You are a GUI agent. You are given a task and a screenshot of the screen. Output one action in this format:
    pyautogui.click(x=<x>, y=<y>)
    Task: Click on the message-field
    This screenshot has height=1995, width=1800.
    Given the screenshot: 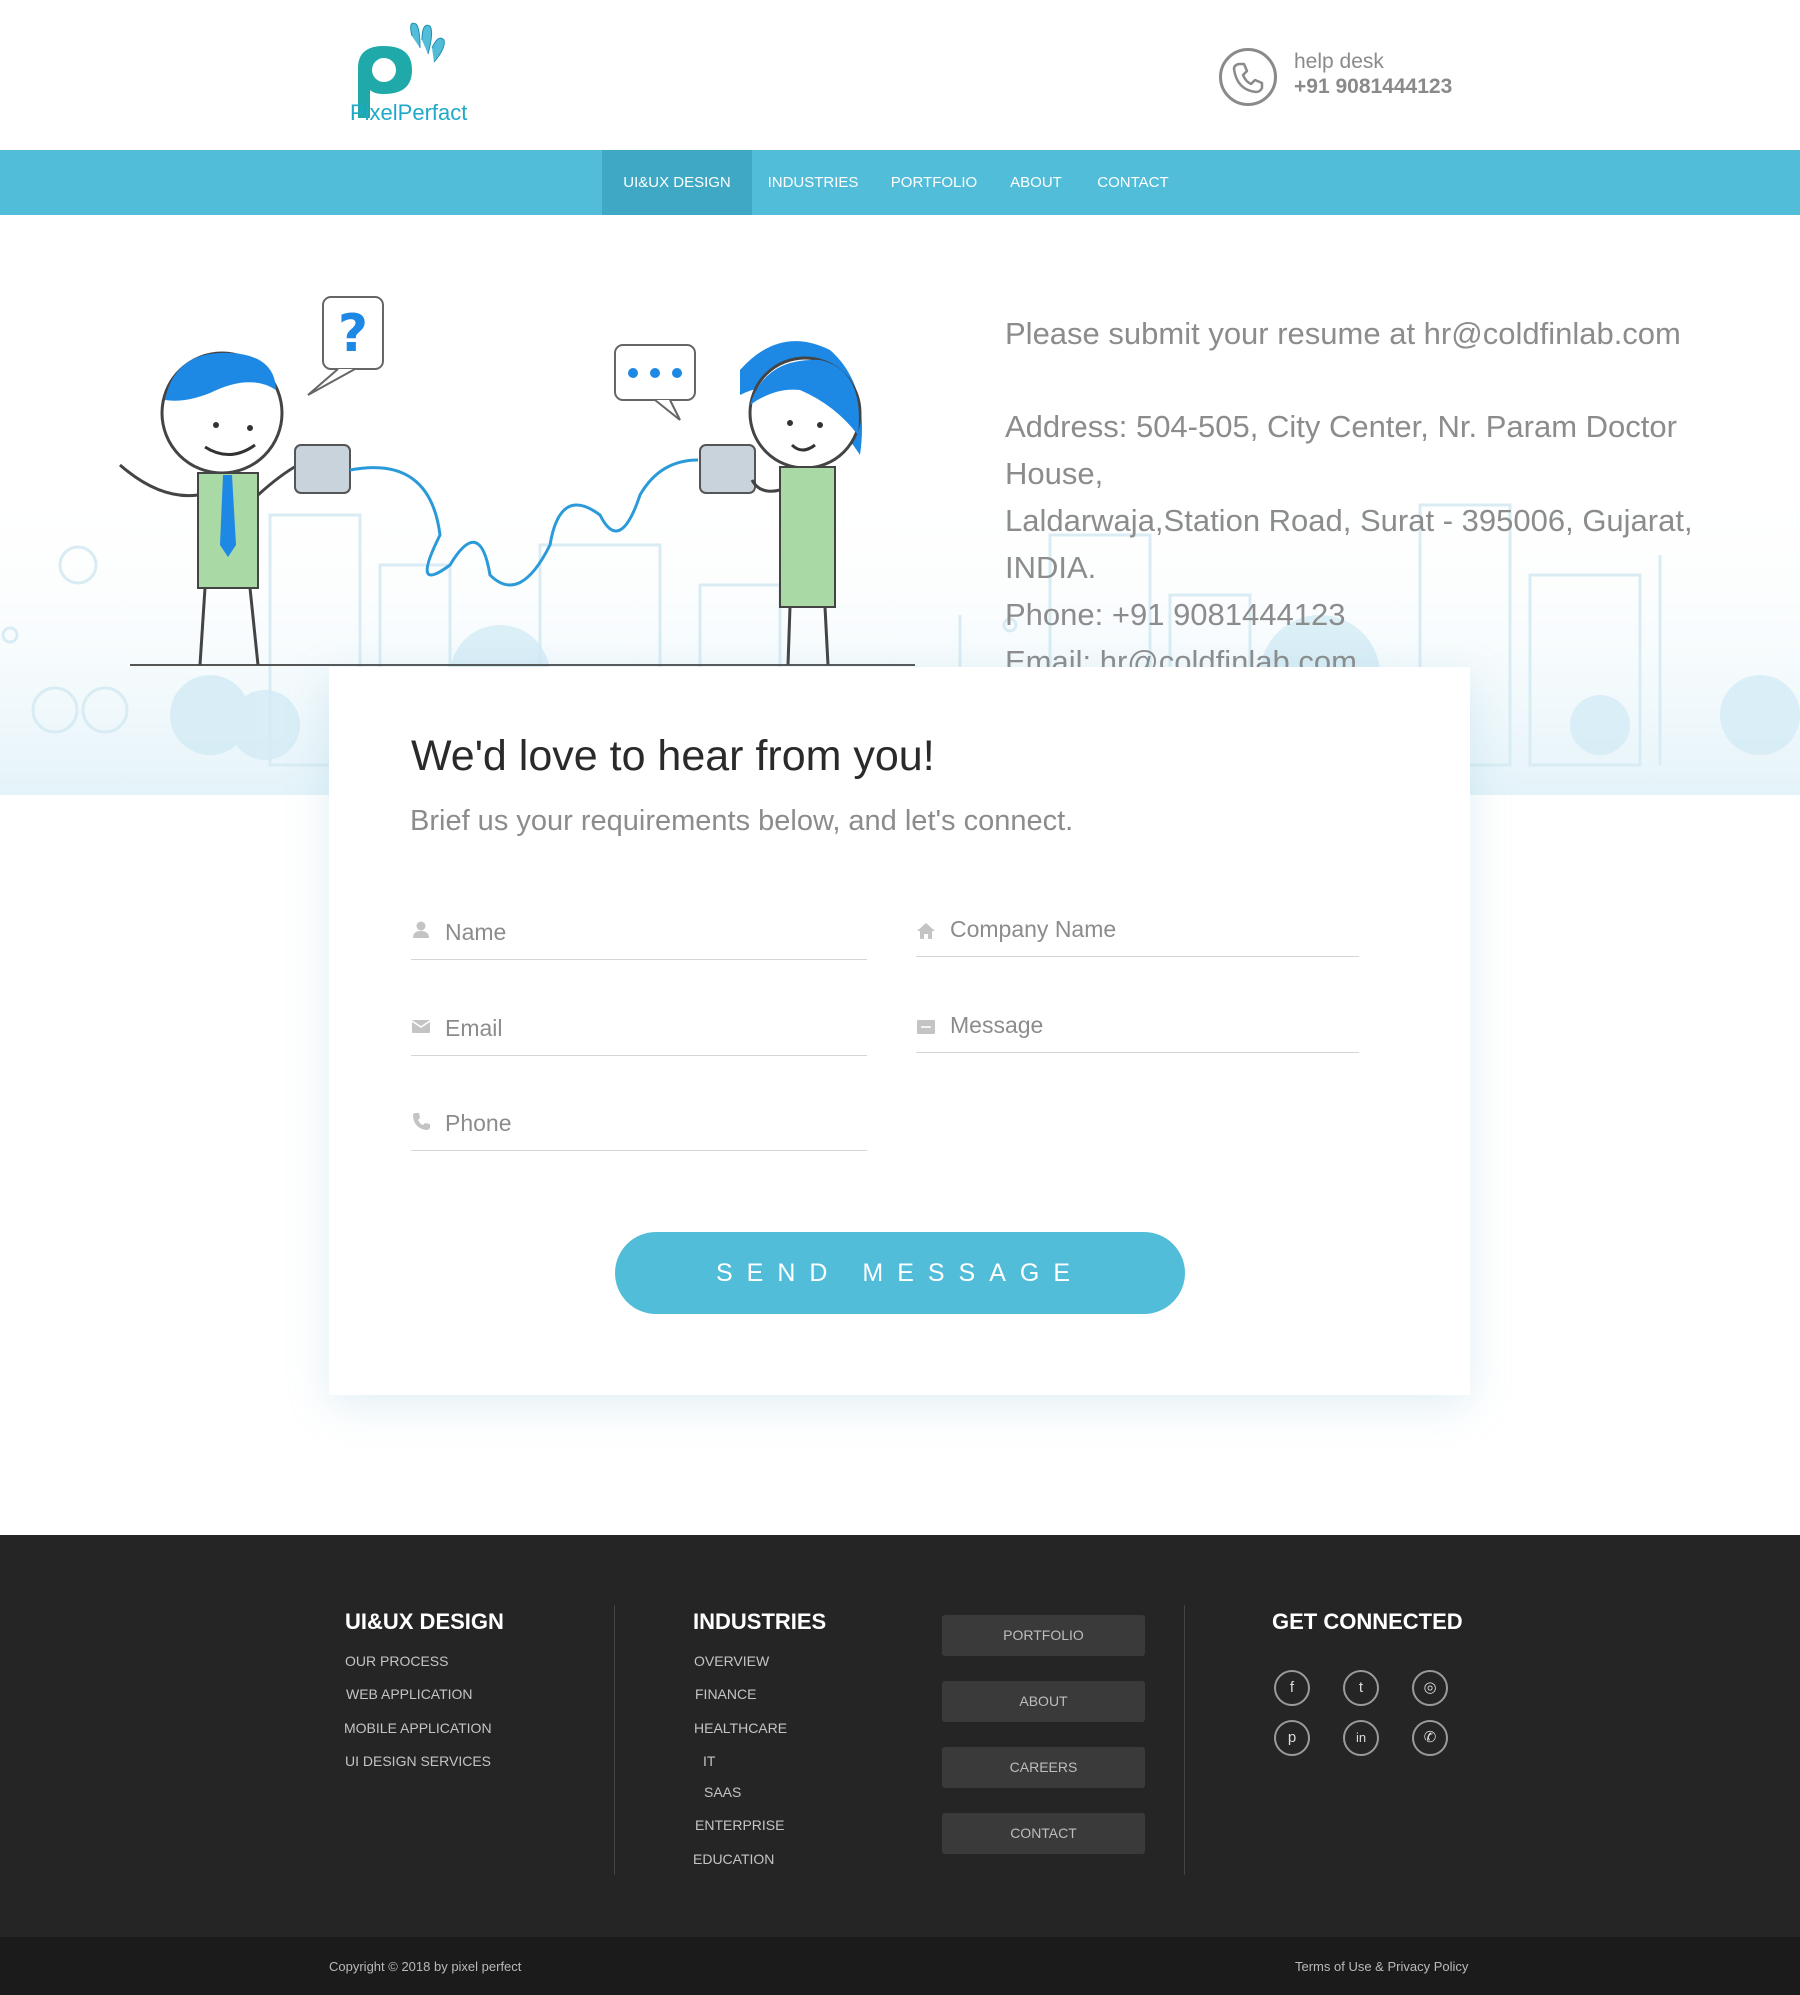 What is the action you would take?
    pyautogui.click(x=1138, y=1028)
    